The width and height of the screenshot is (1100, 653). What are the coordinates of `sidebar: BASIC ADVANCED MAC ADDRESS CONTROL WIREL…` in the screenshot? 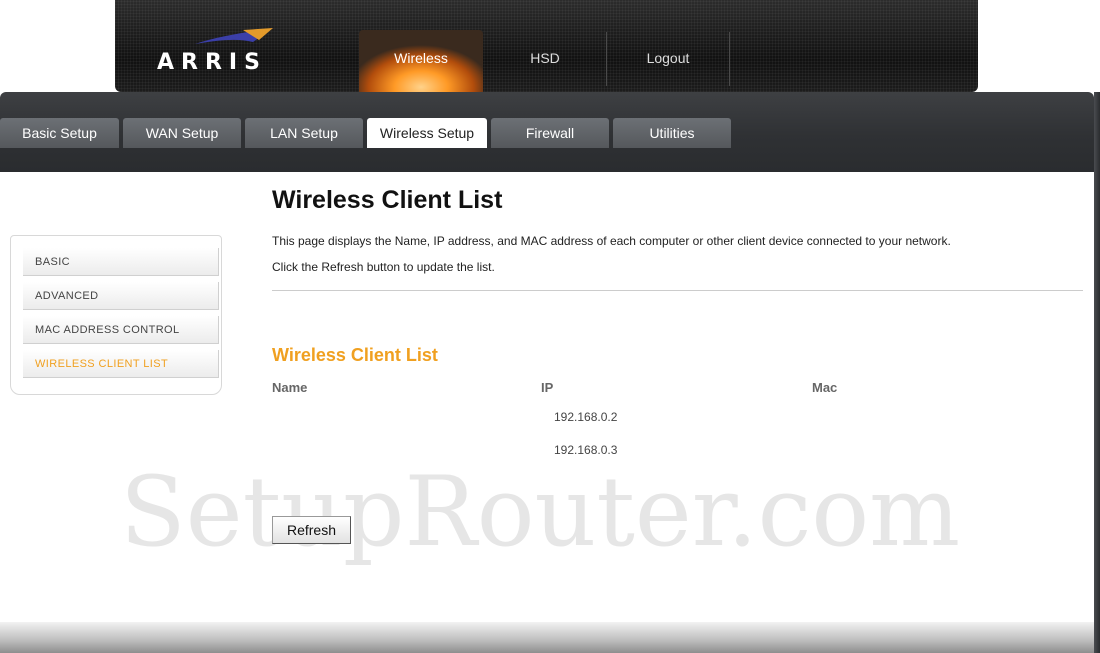 It's located at (116, 315).